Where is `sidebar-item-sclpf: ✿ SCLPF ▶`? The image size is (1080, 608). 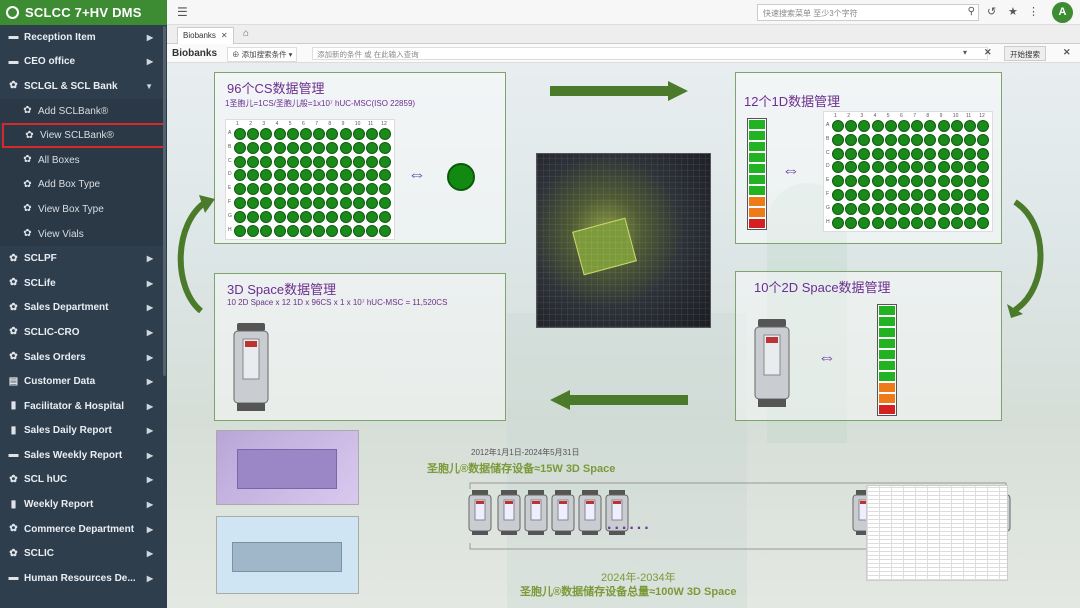 sidebar-item-sclpf: ✿ SCLPF ▶ is located at coordinates (83, 258).